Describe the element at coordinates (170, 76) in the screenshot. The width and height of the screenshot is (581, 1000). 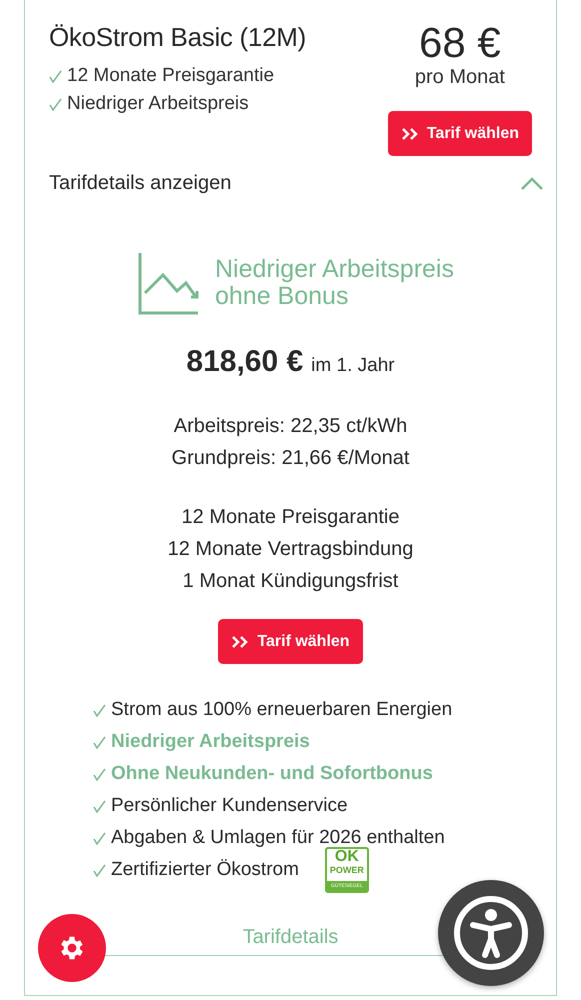
I see `tariff-highlight: 12 Monate Preisgarantie` at that location.